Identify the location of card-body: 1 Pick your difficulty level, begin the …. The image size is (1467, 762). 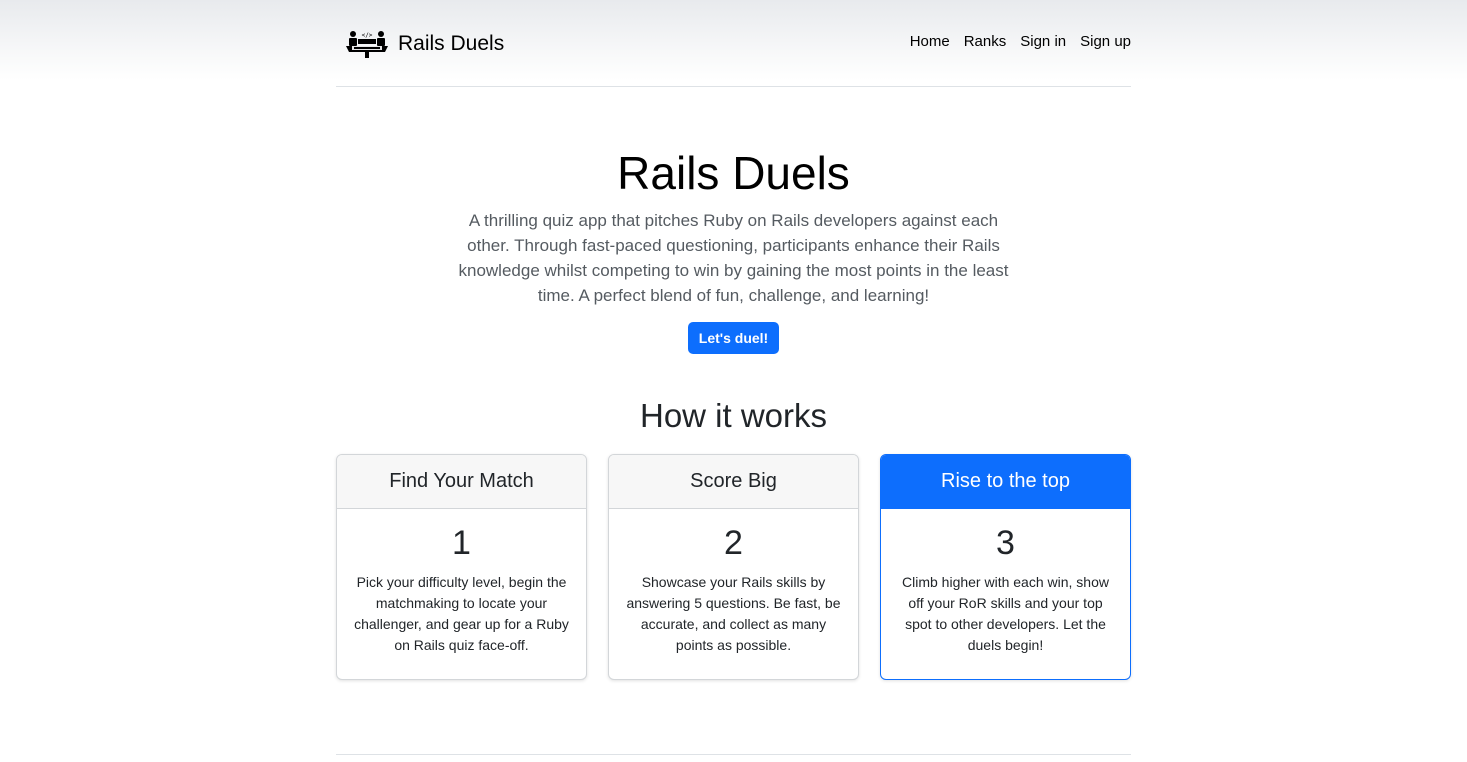
(461, 582).